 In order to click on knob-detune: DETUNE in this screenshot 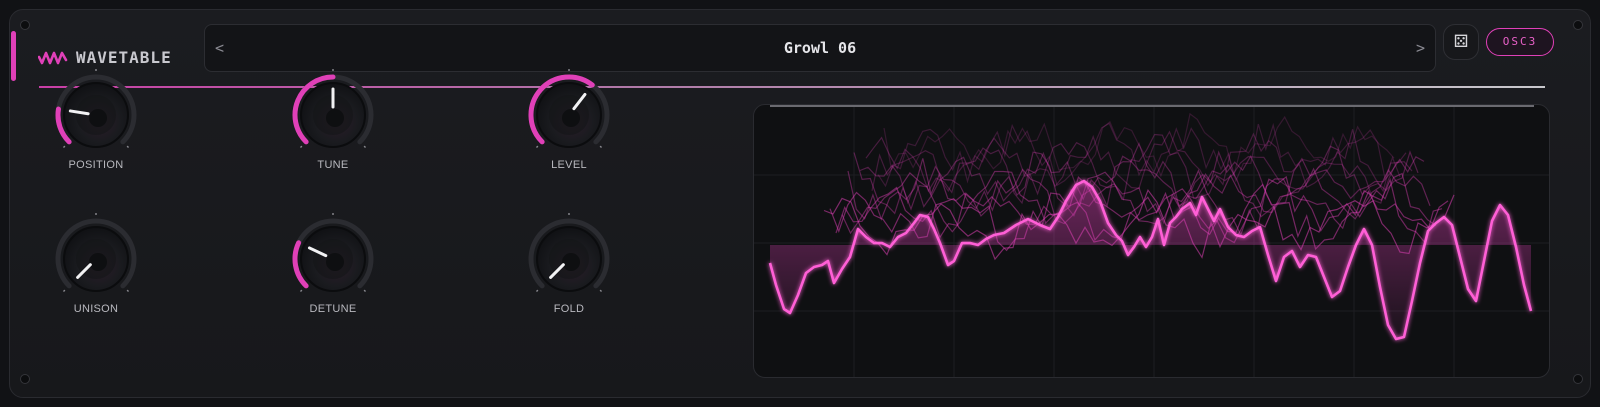, I will do `click(333, 268)`.